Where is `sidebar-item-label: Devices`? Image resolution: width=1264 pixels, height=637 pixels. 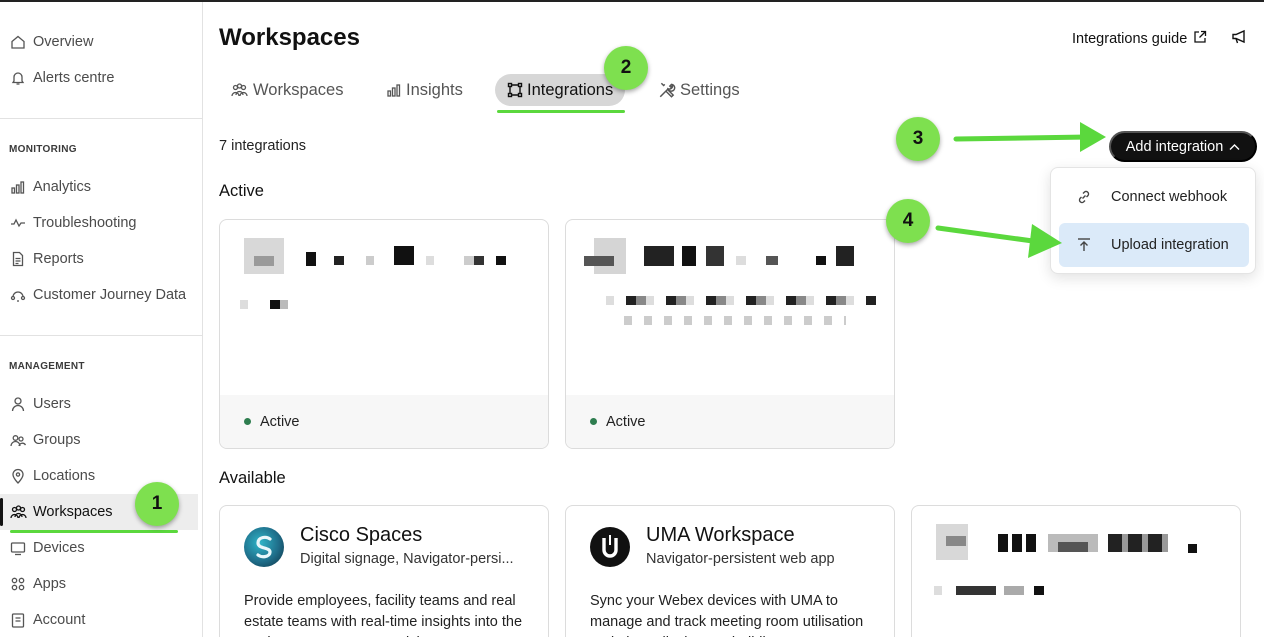 sidebar-item-label: Devices is located at coordinates (59, 548).